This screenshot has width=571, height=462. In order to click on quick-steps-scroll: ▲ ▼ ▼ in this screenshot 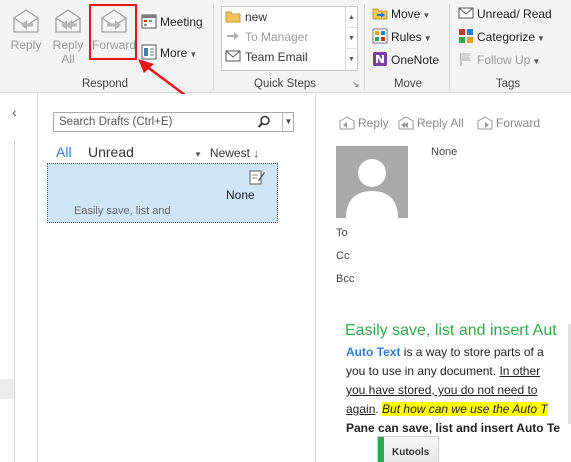, I will do `click(351, 38)`.